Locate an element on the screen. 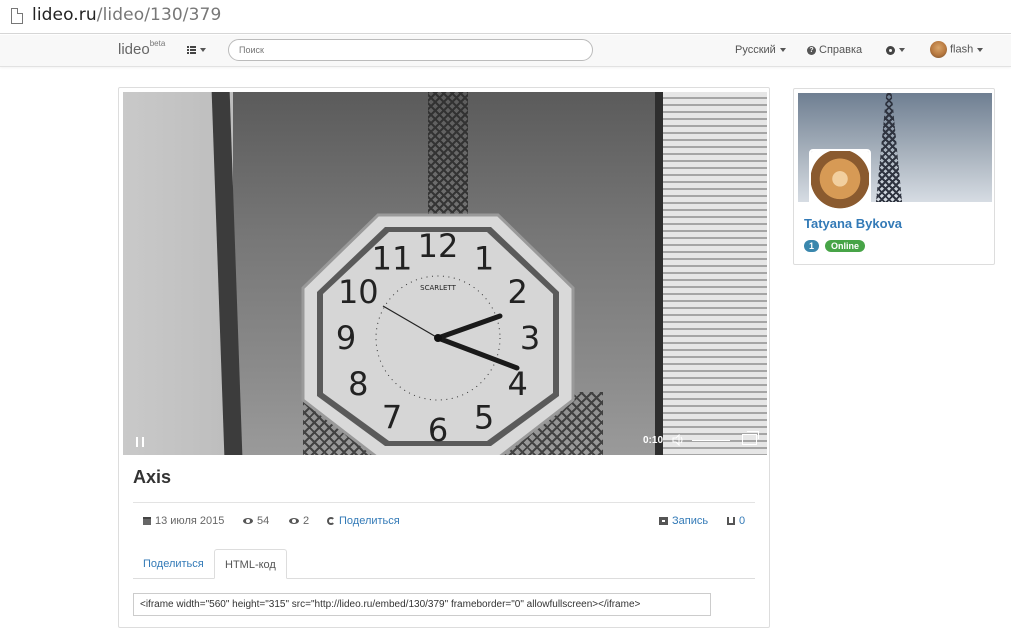 The image size is (1011, 630). cat-avatar-image is located at coordinates (840, 180).